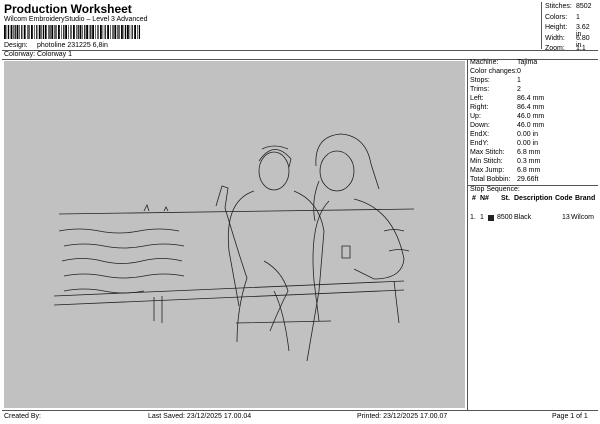 The image size is (600, 424). Describe the element at coordinates (523, 217) in the screenshot. I see `row-description: Black` at that location.